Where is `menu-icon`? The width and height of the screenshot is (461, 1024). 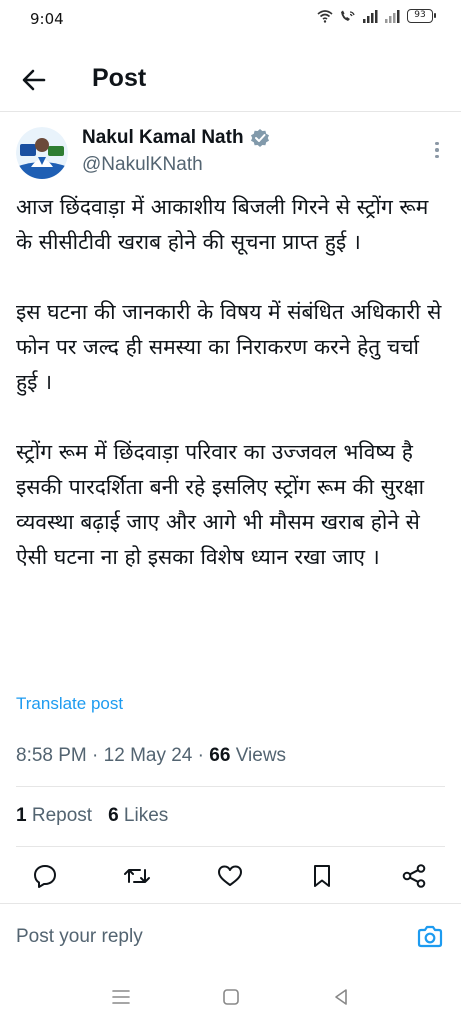 menu-icon is located at coordinates (121, 997).